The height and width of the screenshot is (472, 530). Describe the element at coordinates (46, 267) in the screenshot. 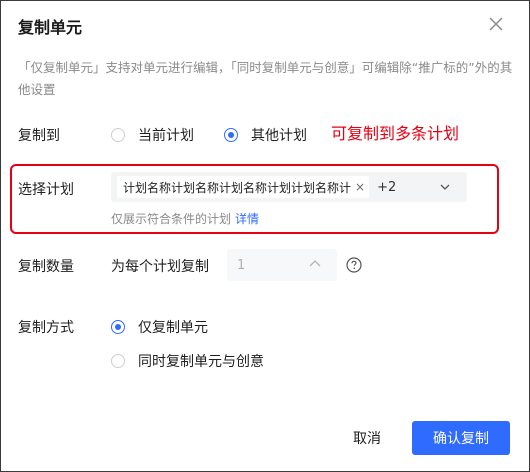

I see `copy-count-label: 复制数量` at that location.